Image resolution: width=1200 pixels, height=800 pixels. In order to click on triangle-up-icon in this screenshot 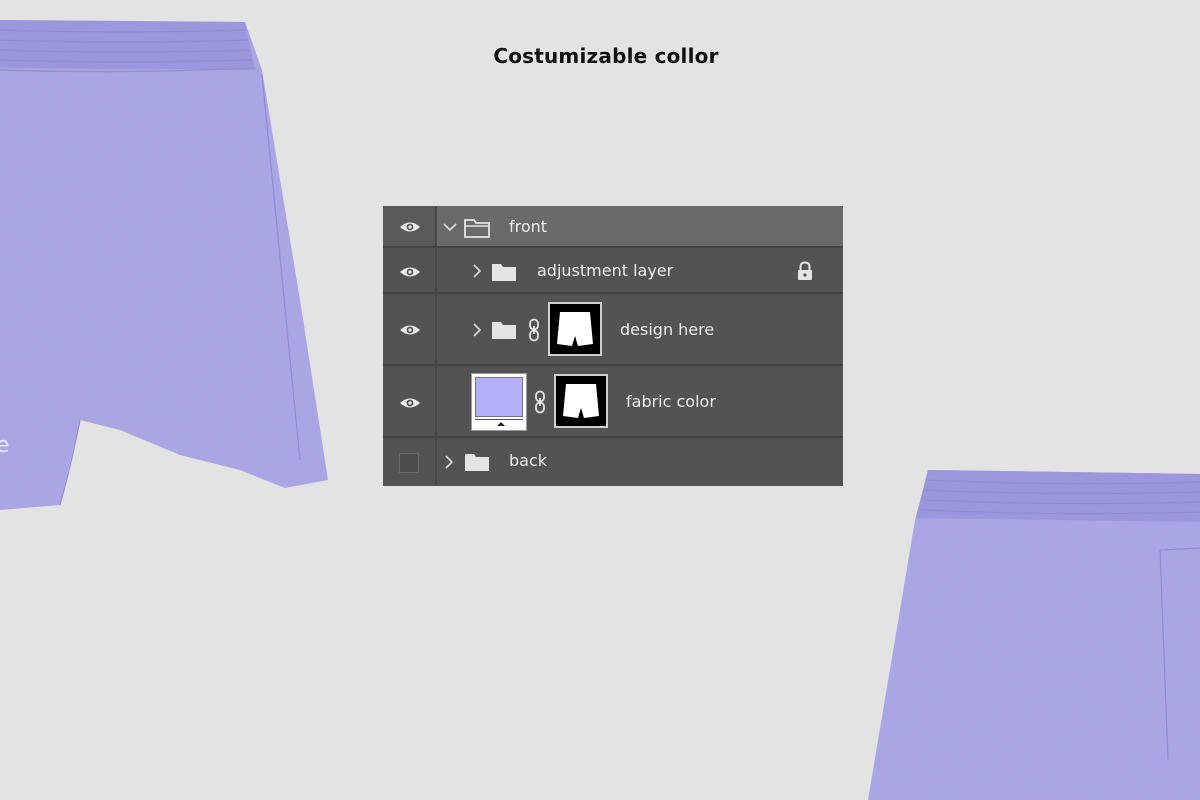, I will do `click(501, 424)`.